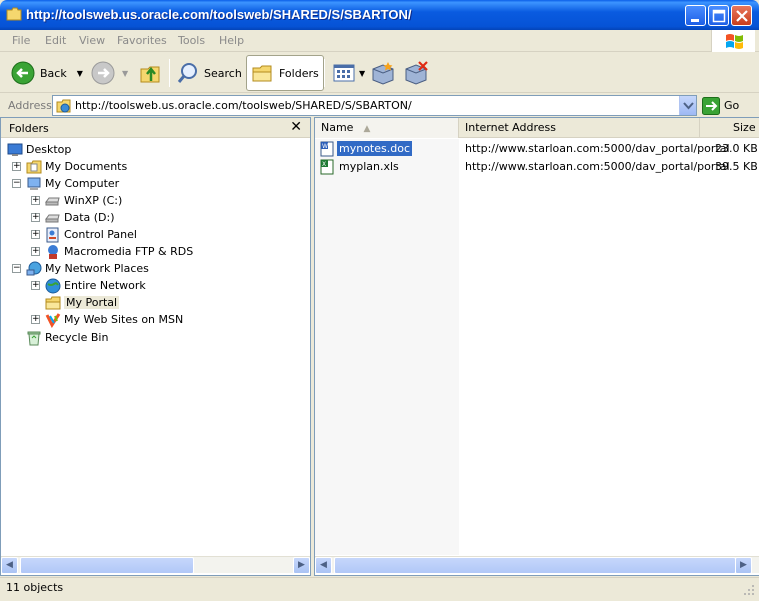 This screenshot has width=759, height=601. What do you see at coordinates (114, 319) in the screenshot?
I see `tree-item-my-web-sites-on-msn: My Web Sites on MSN` at bounding box center [114, 319].